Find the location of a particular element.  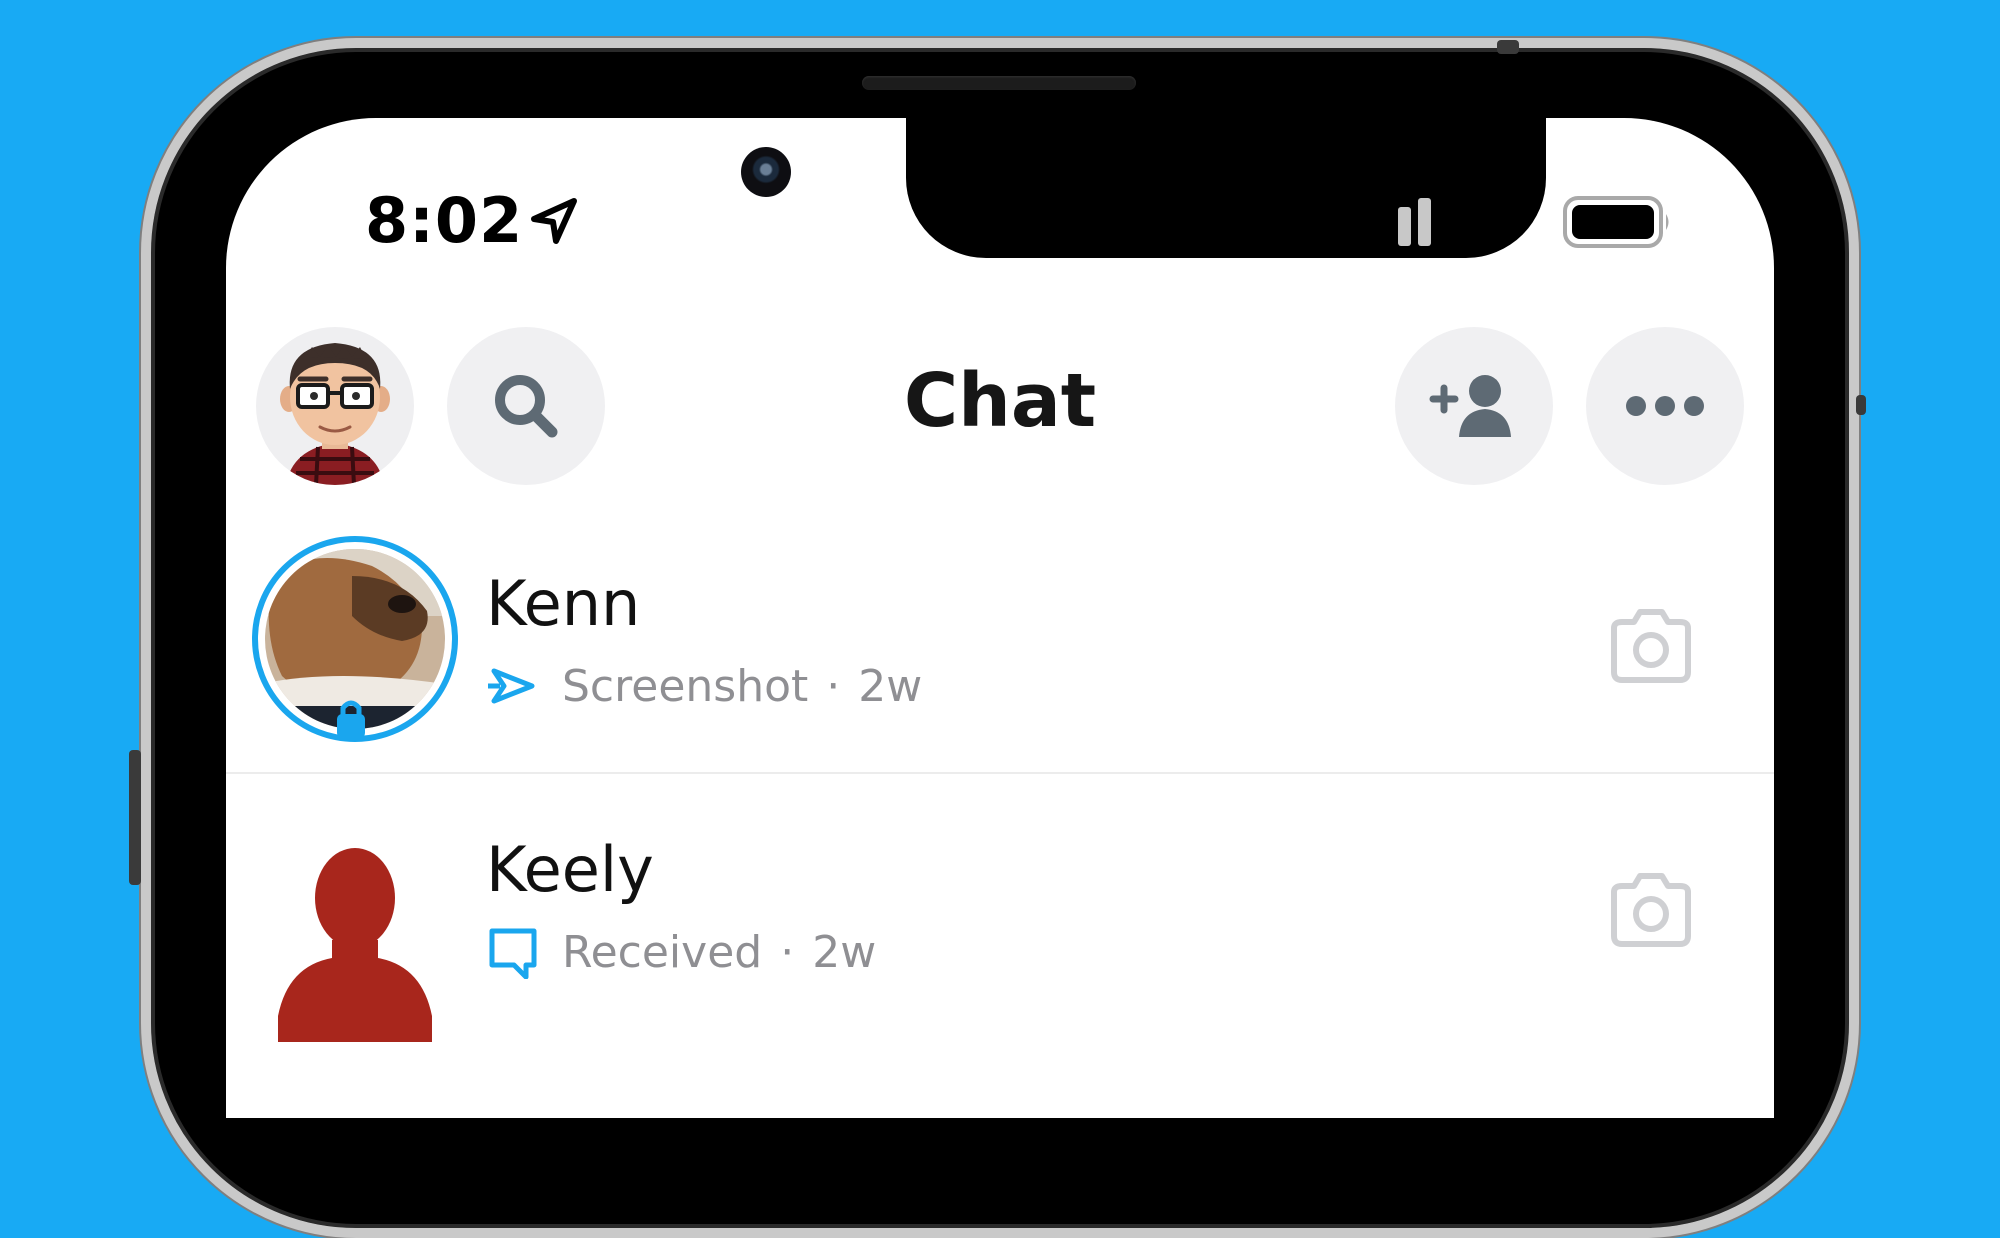

friend-name: Keely is located at coordinates (570, 869).